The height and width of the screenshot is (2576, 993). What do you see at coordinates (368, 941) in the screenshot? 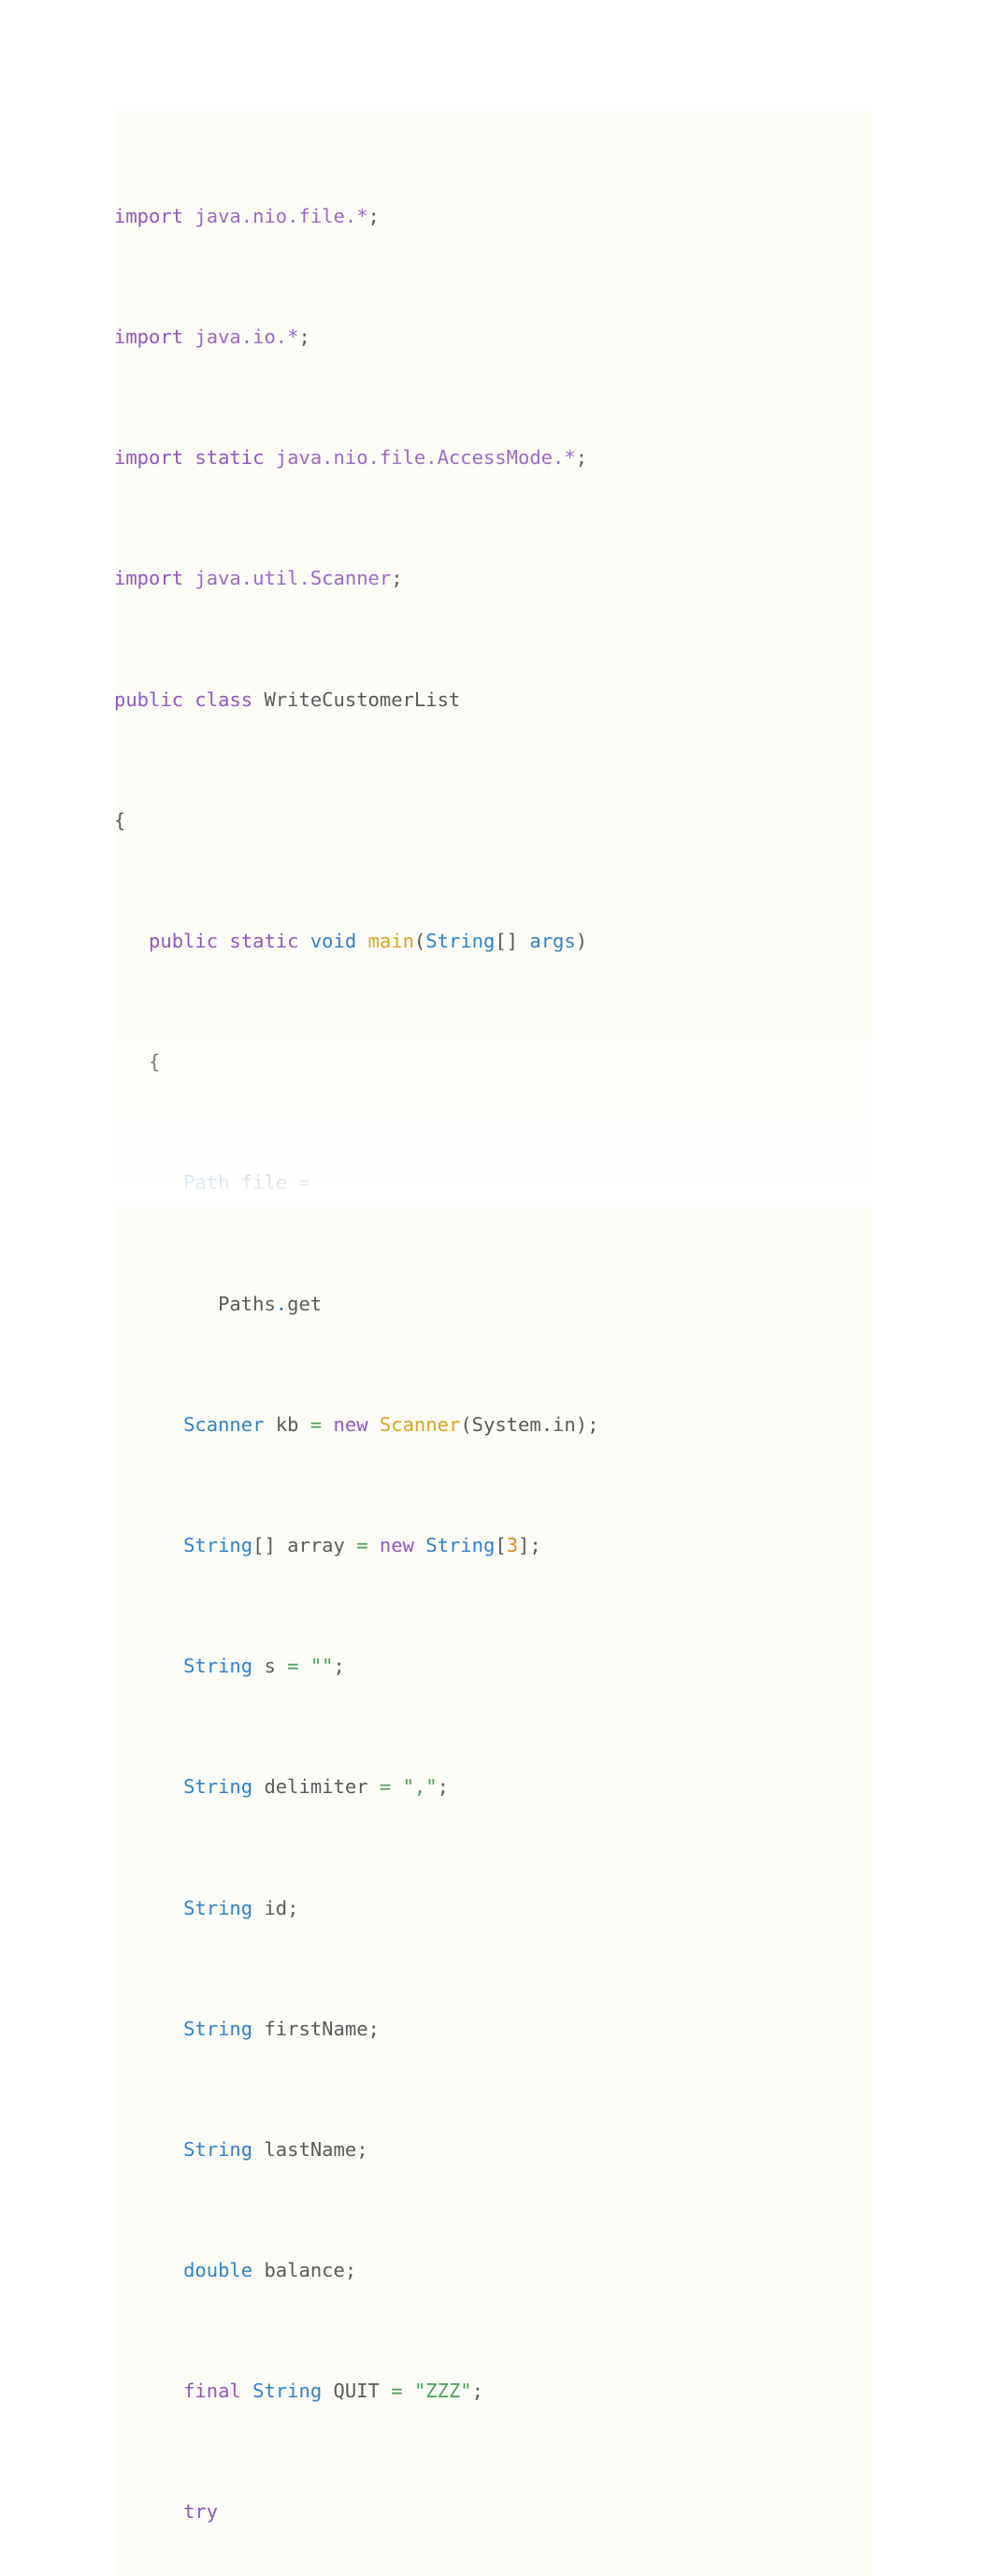
I see `code-line: public static void main(String[] args)` at bounding box center [368, 941].